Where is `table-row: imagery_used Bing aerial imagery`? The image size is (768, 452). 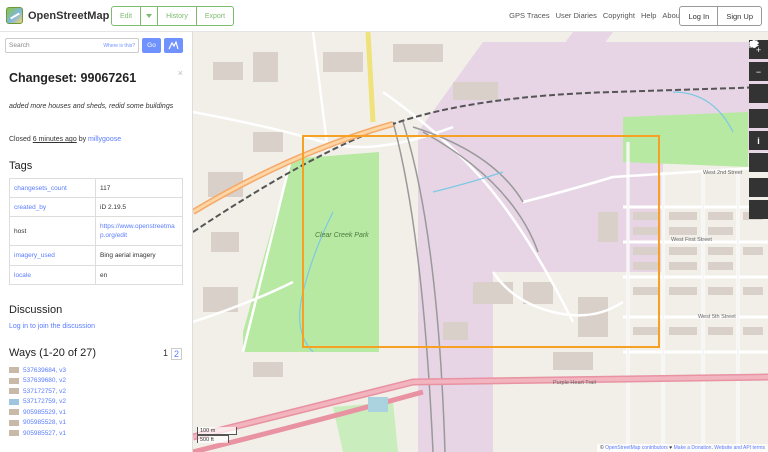 table-row: imagery_used Bing aerial imagery is located at coordinates (96, 255).